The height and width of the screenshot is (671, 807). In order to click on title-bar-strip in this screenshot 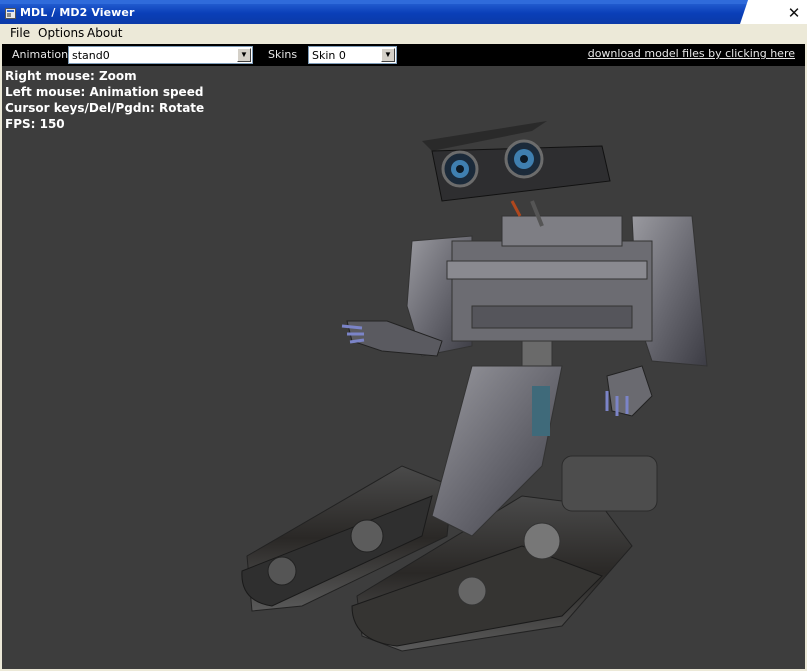, I will do `click(403, 2)`.